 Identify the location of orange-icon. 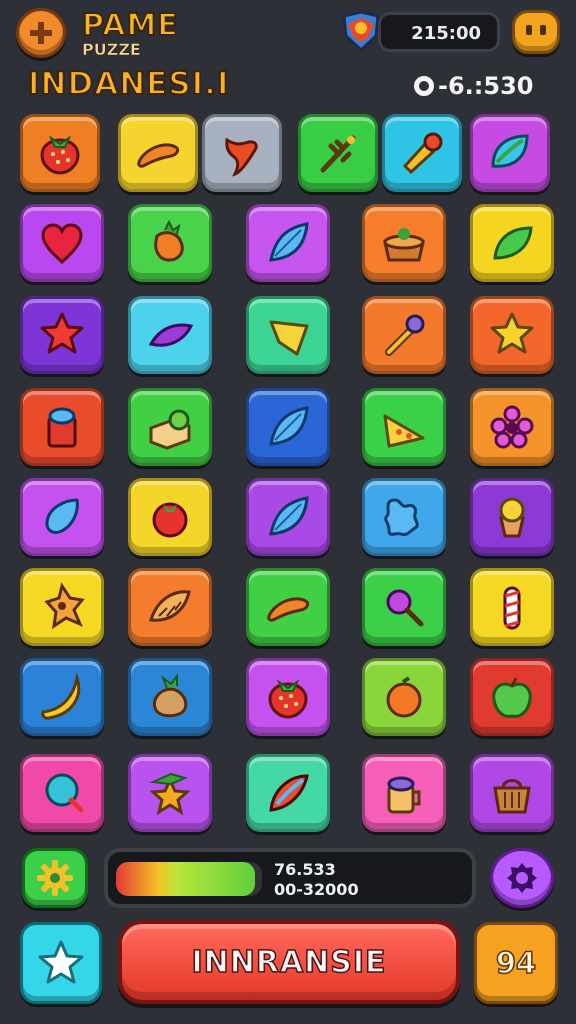
(404, 697).